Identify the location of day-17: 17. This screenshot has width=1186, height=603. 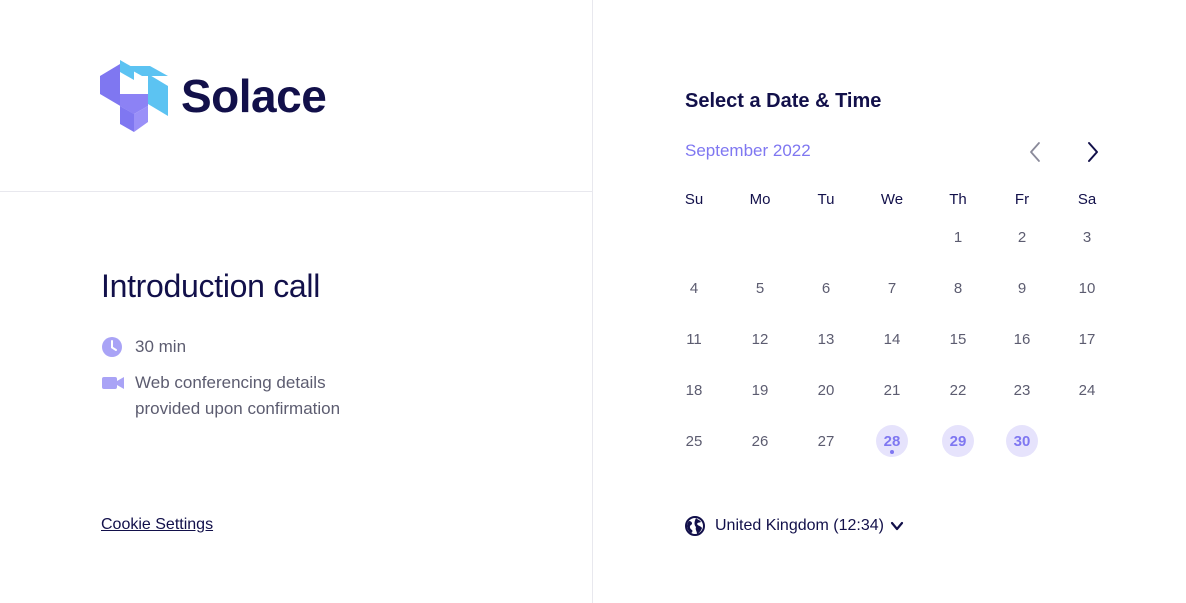
(1087, 339).